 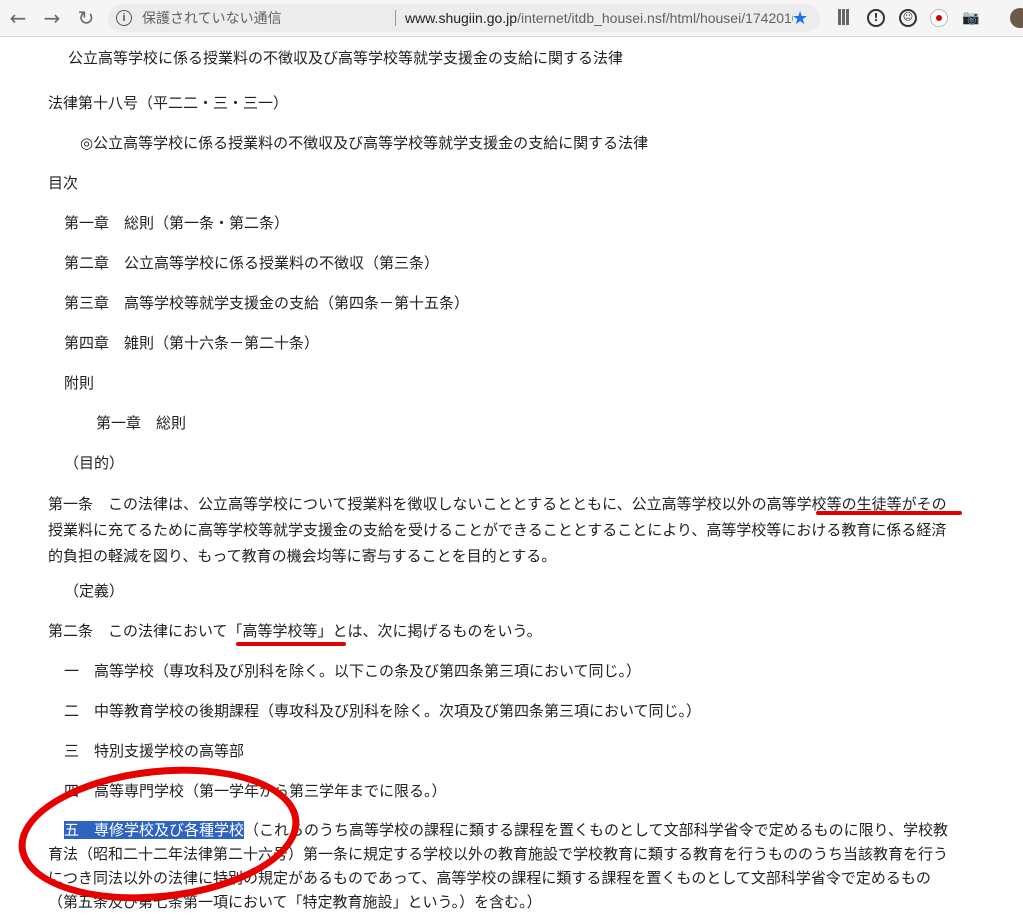 What do you see at coordinates (266, 303) in the screenshot?
I see `toc-item-chapter-3: 第三章 高等学校等就学支援金の支給（第四条－第十五条）` at bounding box center [266, 303].